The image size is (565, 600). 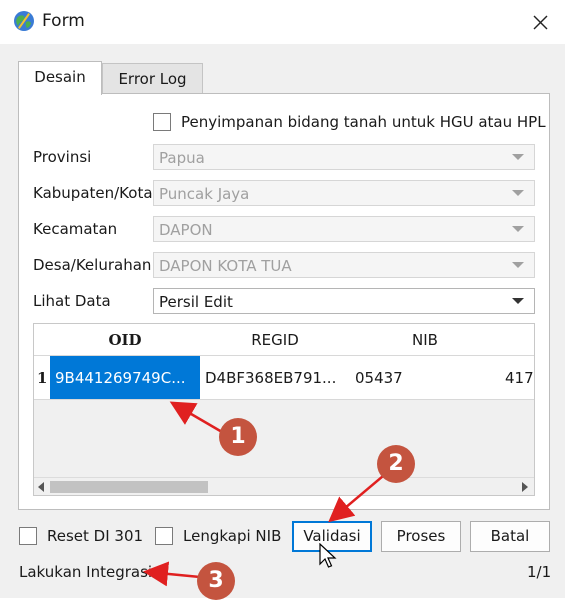 I want to click on lihat-data-value: Persil Edit, so click(x=196, y=302).